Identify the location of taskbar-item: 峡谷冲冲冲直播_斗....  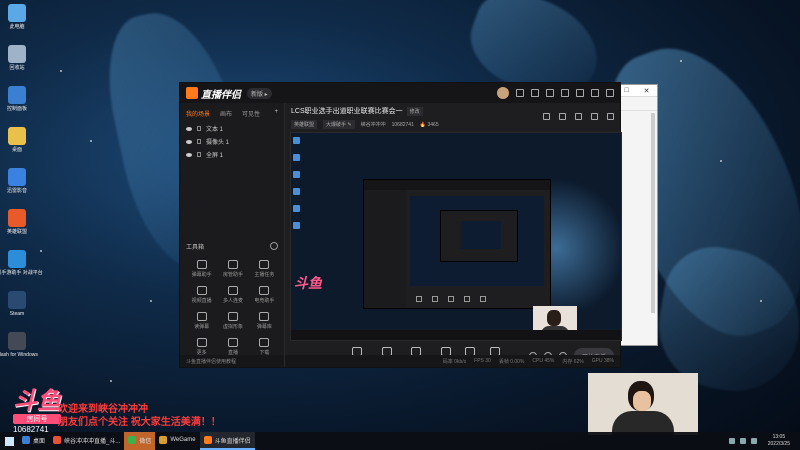
(86, 441).